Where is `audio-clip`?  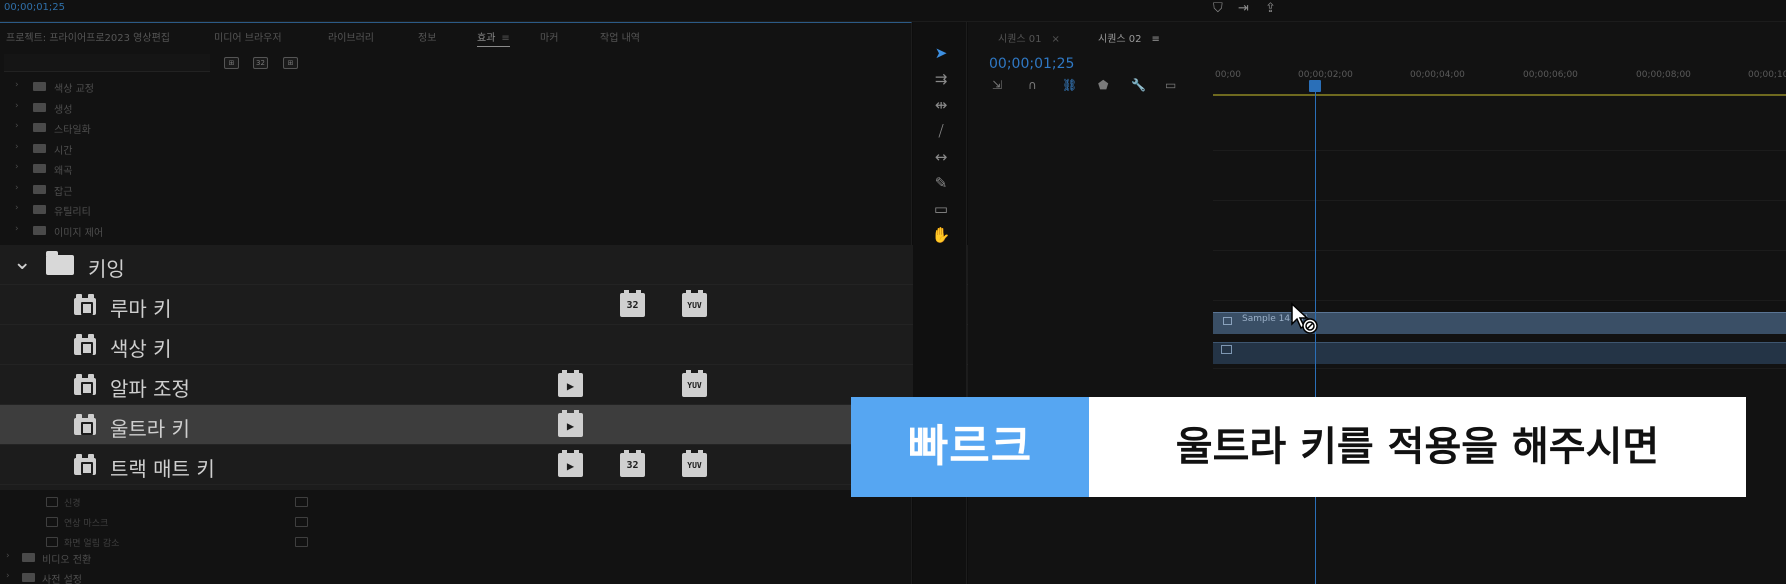
audio-clip is located at coordinates (1499, 353).